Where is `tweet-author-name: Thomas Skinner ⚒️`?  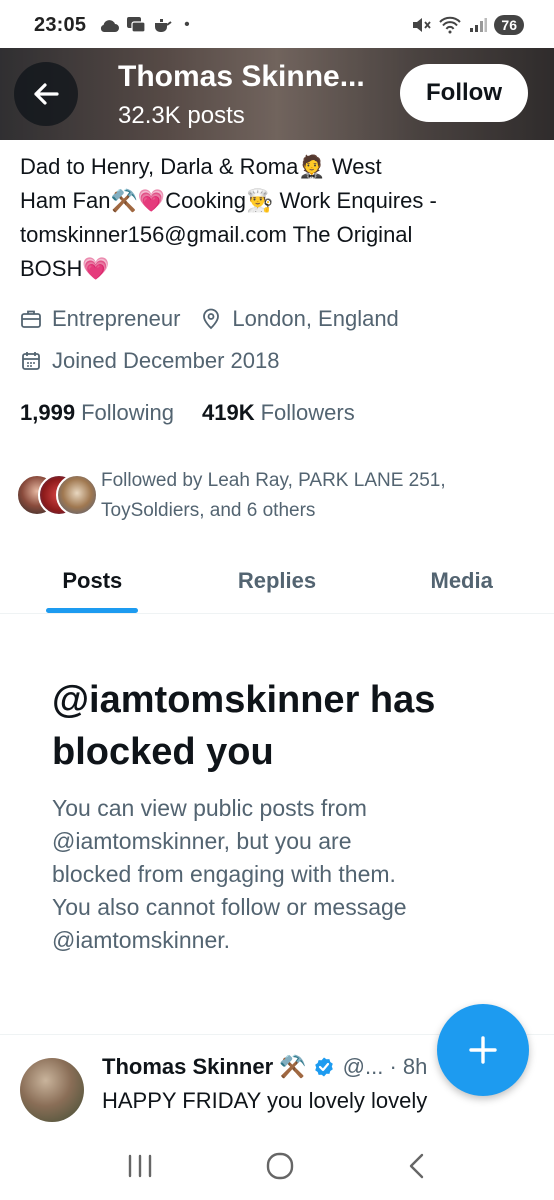 tweet-author-name: Thomas Skinner ⚒️ is located at coordinates (204, 1066).